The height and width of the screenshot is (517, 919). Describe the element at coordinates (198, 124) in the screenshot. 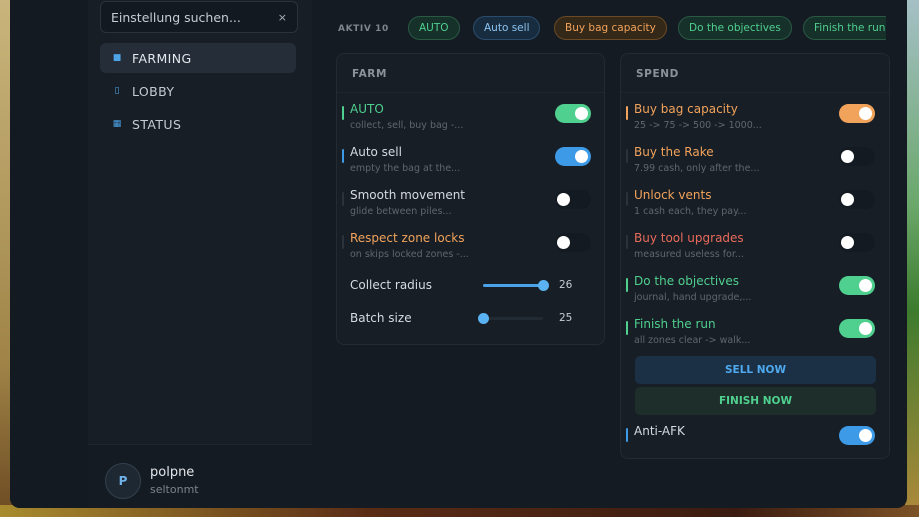

I see `sidebar-item-status: ▦ STATUS` at that location.